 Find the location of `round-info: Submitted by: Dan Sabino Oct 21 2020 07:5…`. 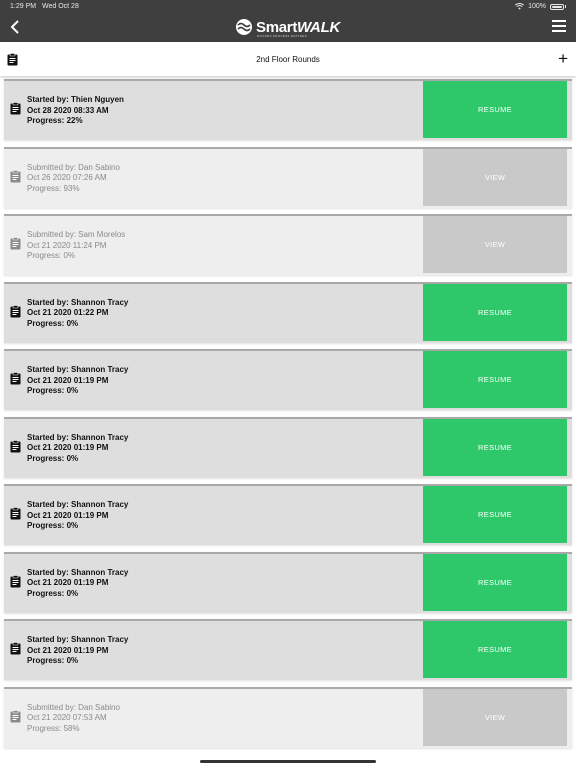

round-info: Submitted by: Dan Sabino Oct 21 2020 07:5… is located at coordinates (73, 719).